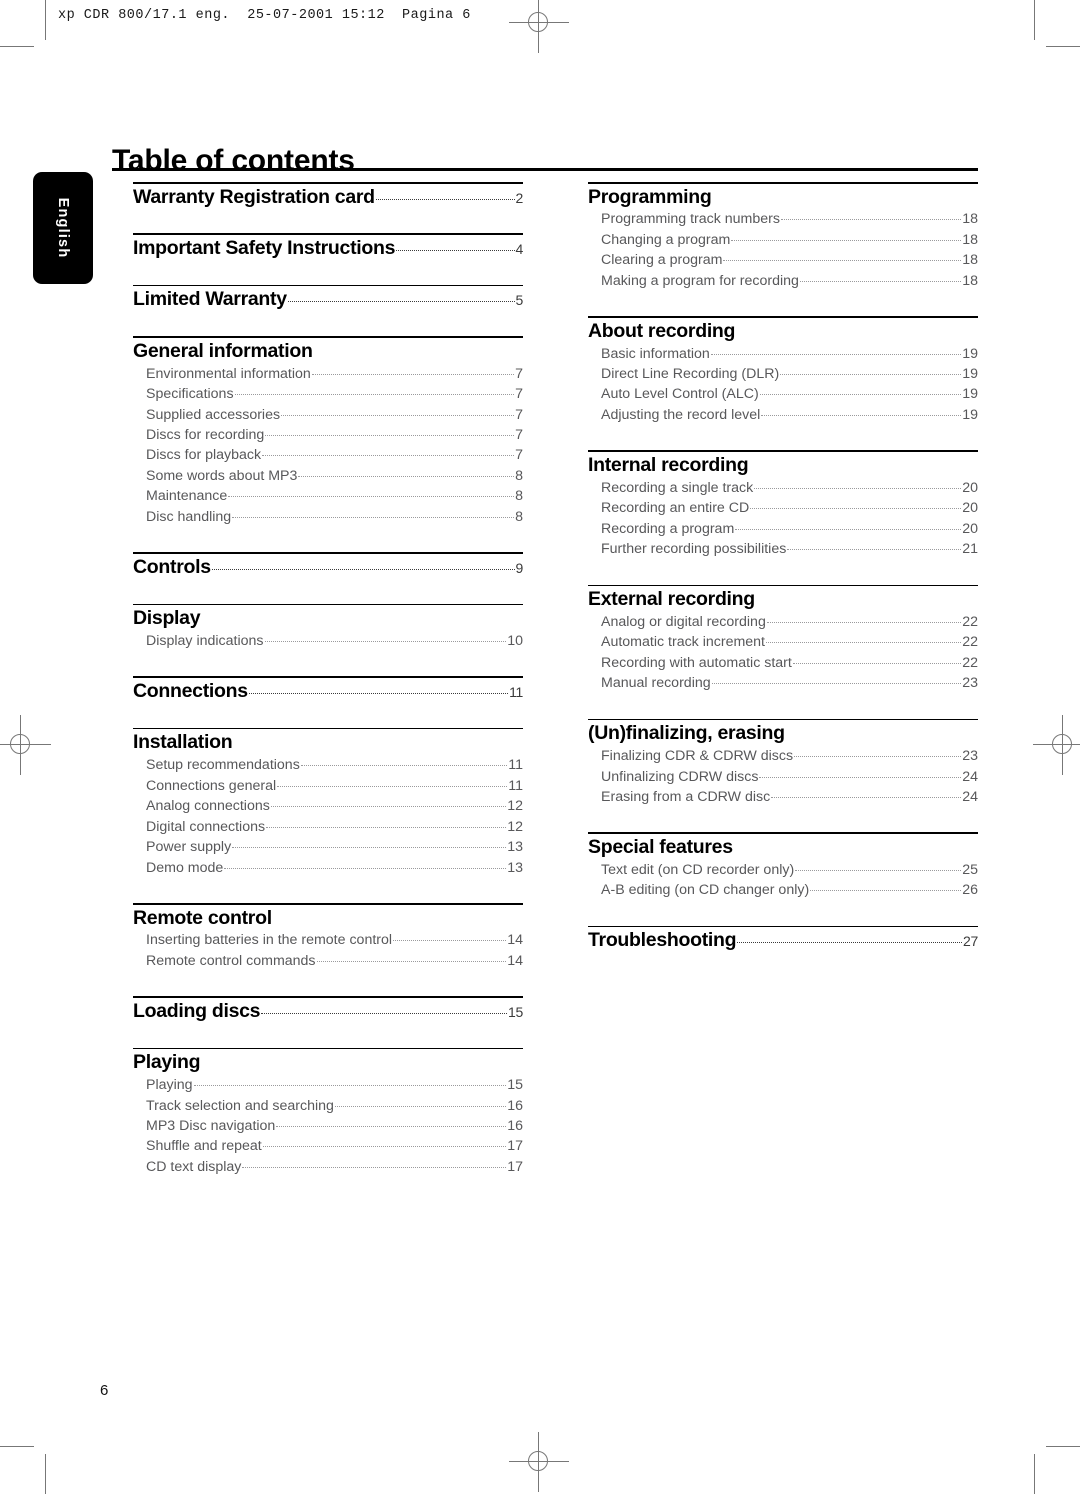 The width and height of the screenshot is (1080, 1494). Describe the element at coordinates (334, 455) in the screenshot. I see `toc-entry: Discs for playback 7` at that location.